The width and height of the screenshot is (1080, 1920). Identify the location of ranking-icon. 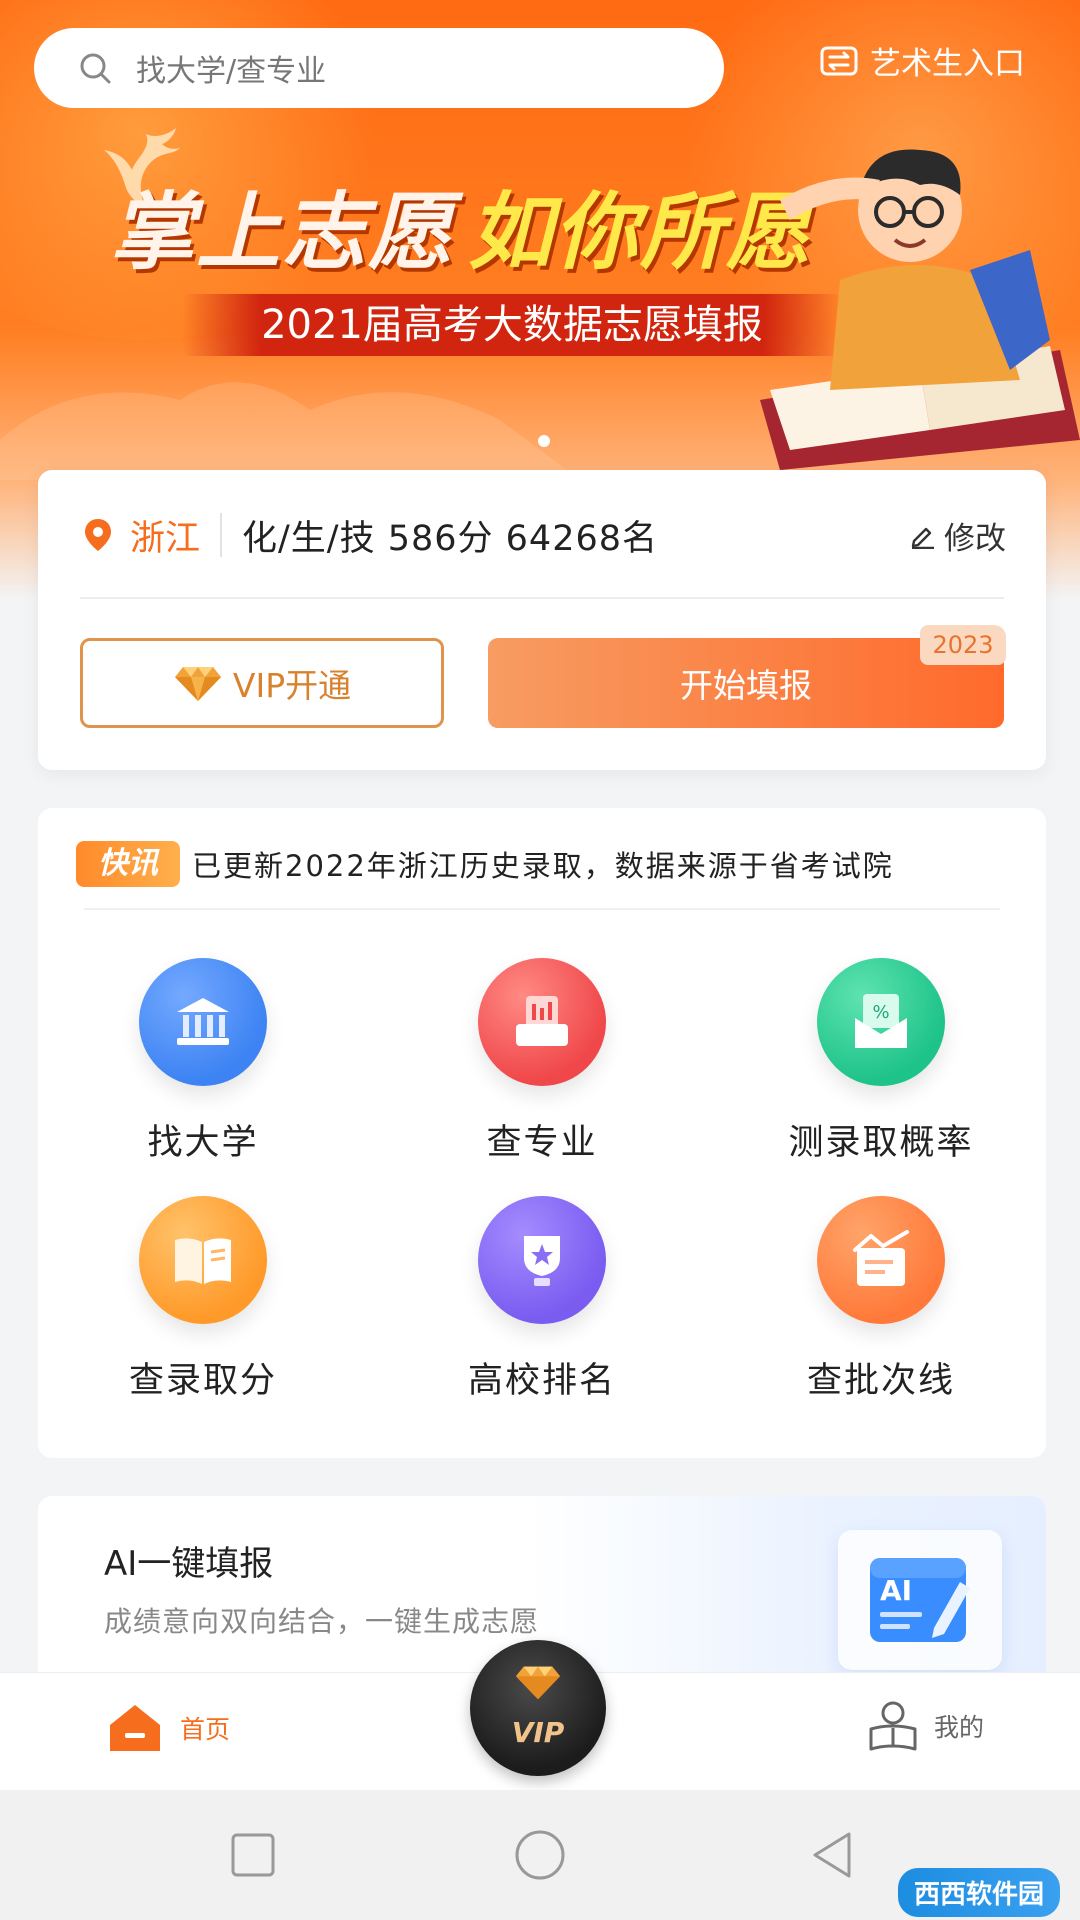
(542, 1260).